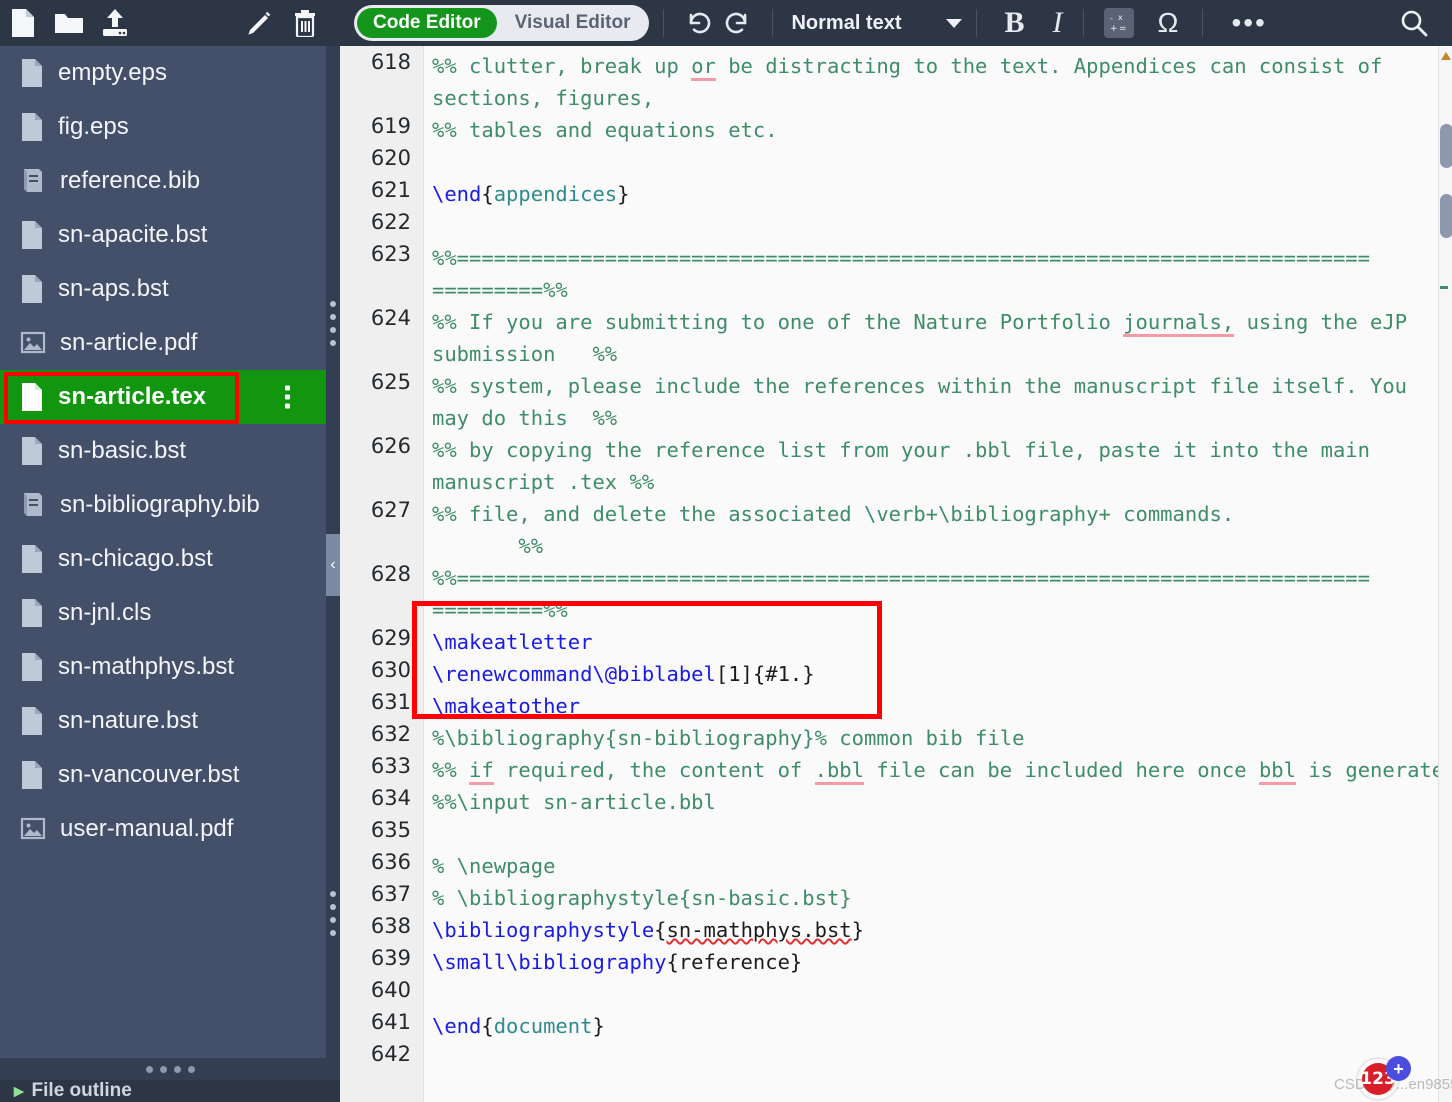  Describe the element at coordinates (935, 98) in the screenshot. I see `code-line: sections, figures,` at that location.